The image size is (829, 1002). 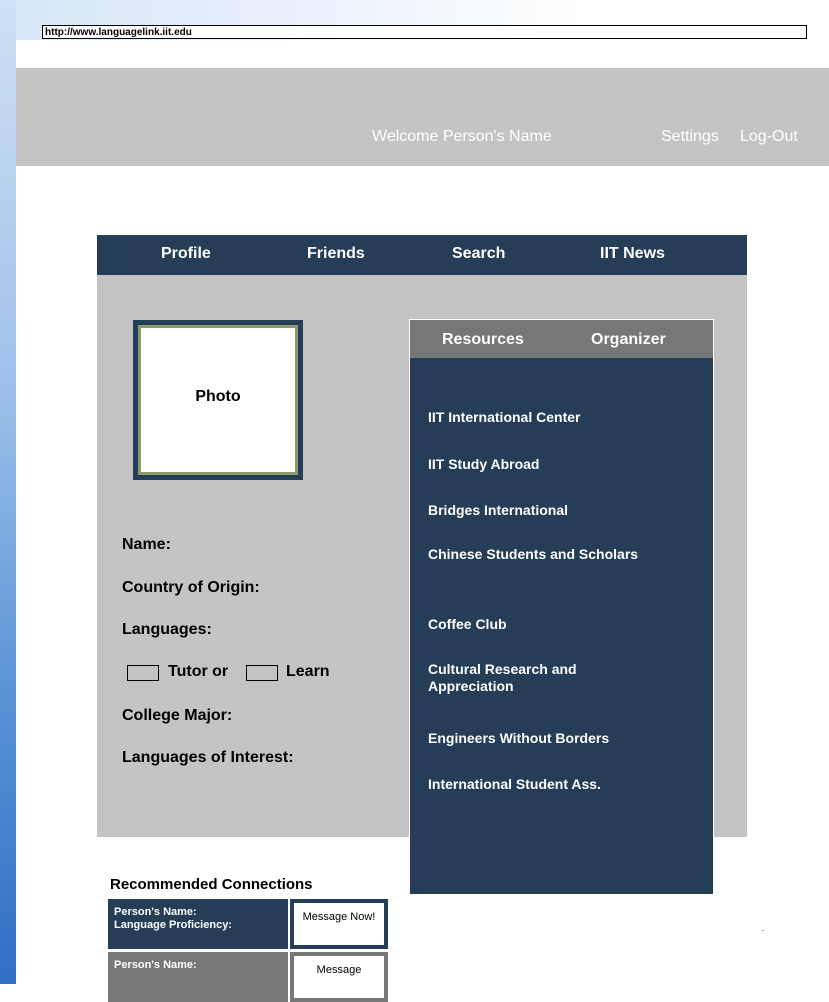 What do you see at coordinates (483, 464) in the screenshot?
I see `resource-link: IIT Study Abroad` at bounding box center [483, 464].